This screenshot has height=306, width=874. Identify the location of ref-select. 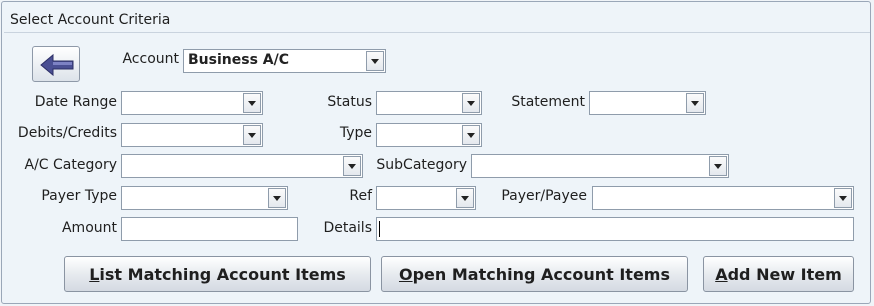
(426, 198).